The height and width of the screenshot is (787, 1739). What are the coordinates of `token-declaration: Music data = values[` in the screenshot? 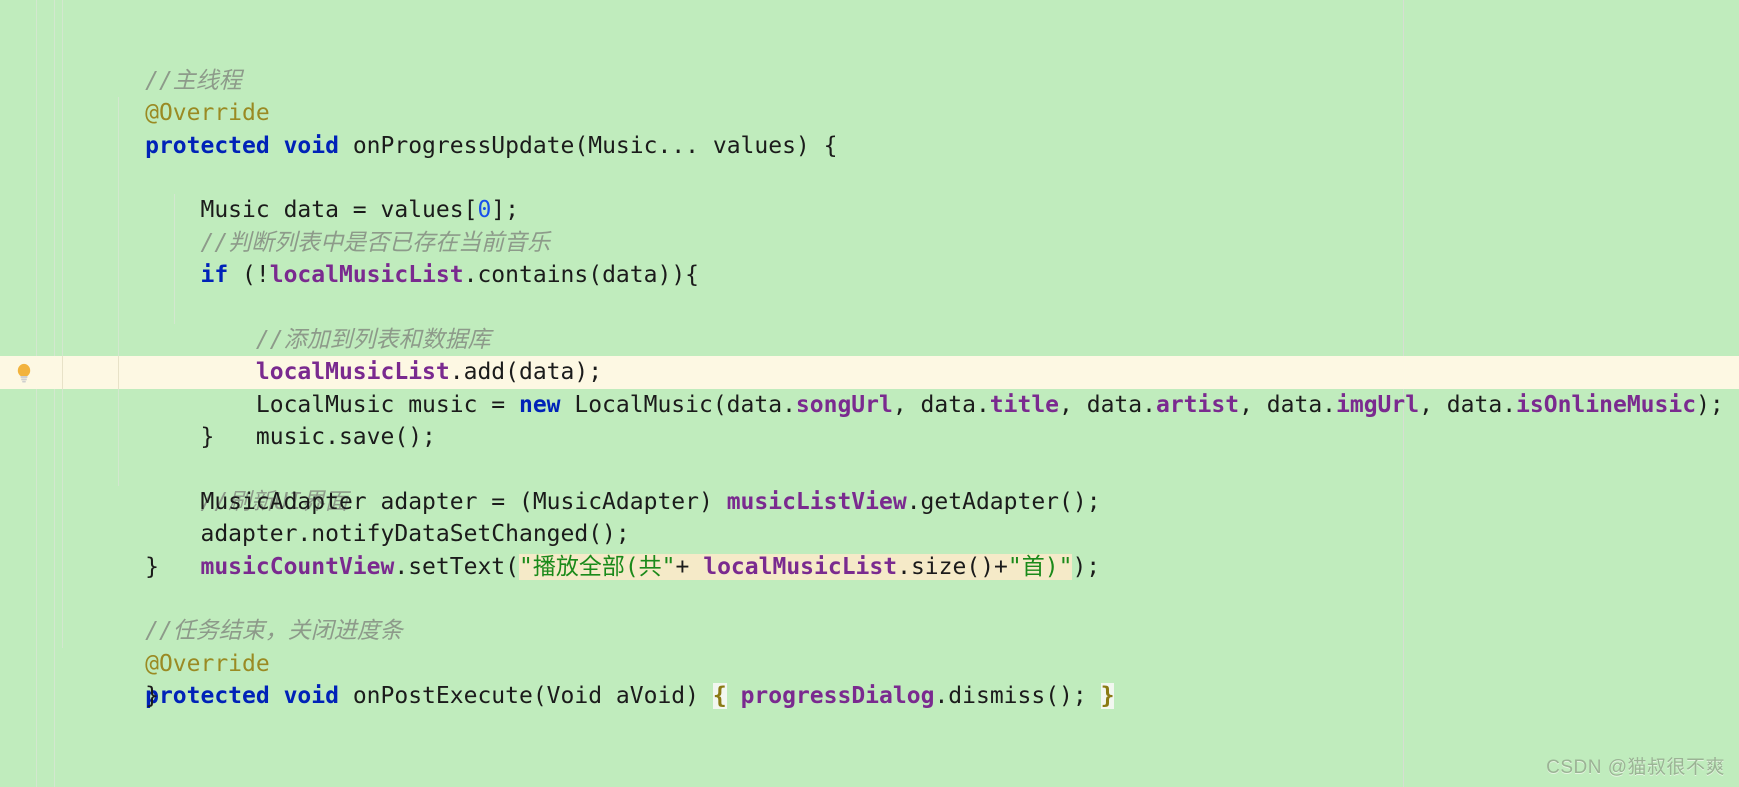 It's located at (311, 210).